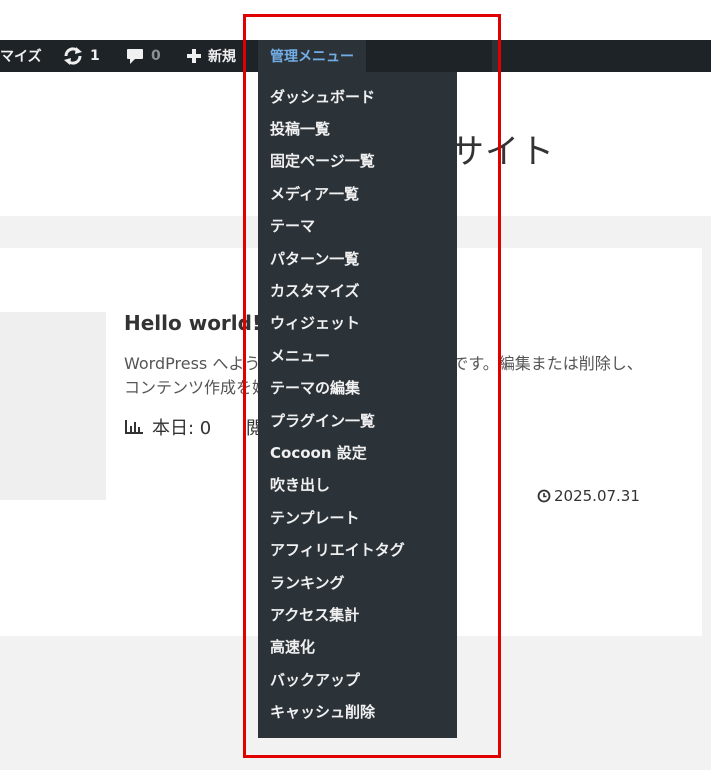 Image resolution: width=711 pixels, height=770 pixels. What do you see at coordinates (182, 428) in the screenshot?
I see `stats-today: 本日: 0` at bounding box center [182, 428].